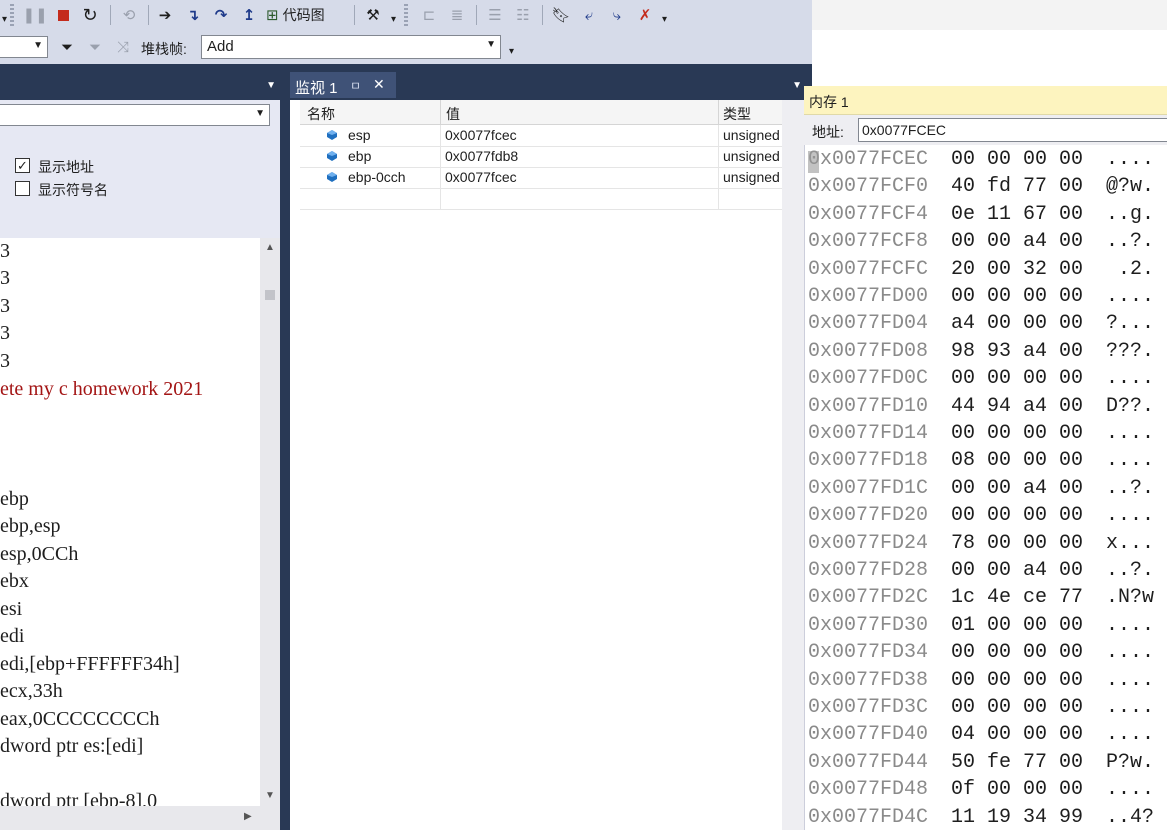 The height and width of the screenshot is (833, 1167). I want to click on memory-bytes: 0f 00 00 00, so click(1017, 789).